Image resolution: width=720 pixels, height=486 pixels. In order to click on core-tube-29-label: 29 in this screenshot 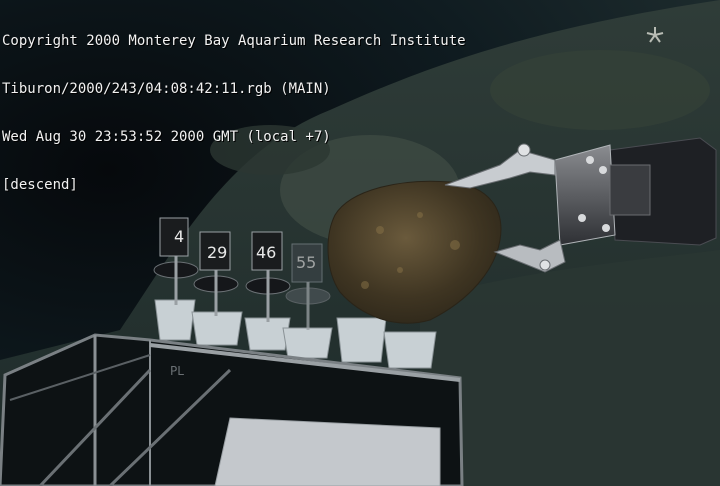, I will do `click(217, 252)`.